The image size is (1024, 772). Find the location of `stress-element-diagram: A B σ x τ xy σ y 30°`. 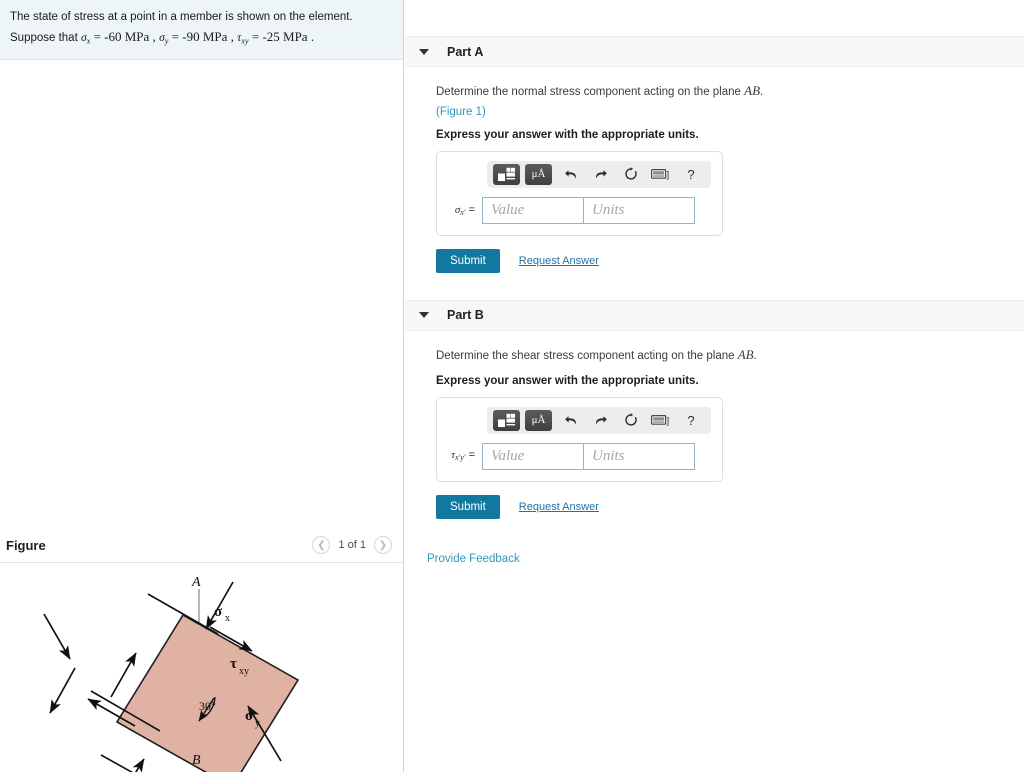

stress-element-diagram: A B σ x τ xy σ y 30° is located at coordinates (171, 673).